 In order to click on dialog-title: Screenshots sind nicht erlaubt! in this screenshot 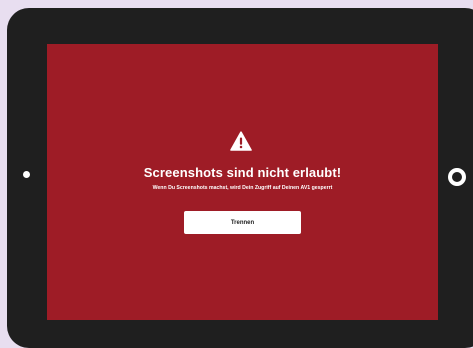, I will do `click(242, 172)`.